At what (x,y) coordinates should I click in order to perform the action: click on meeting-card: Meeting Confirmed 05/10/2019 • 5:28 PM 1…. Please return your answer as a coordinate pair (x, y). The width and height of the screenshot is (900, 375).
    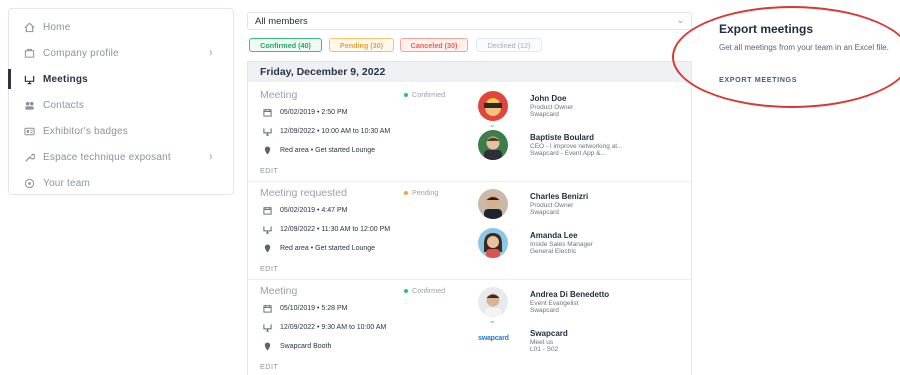
    Looking at the image, I should click on (469, 327).